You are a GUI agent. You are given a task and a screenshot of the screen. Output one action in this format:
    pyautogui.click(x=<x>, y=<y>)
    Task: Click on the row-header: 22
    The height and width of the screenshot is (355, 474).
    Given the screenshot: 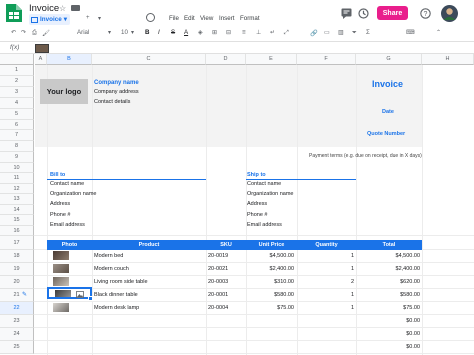 What is the action you would take?
    pyautogui.click(x=17, y=308)
    